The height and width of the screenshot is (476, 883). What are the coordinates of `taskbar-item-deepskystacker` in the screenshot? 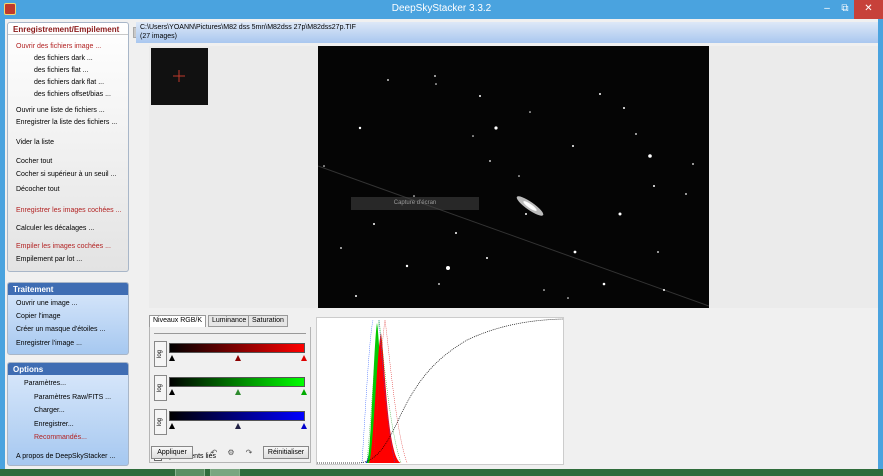 It's located at (225, 472).